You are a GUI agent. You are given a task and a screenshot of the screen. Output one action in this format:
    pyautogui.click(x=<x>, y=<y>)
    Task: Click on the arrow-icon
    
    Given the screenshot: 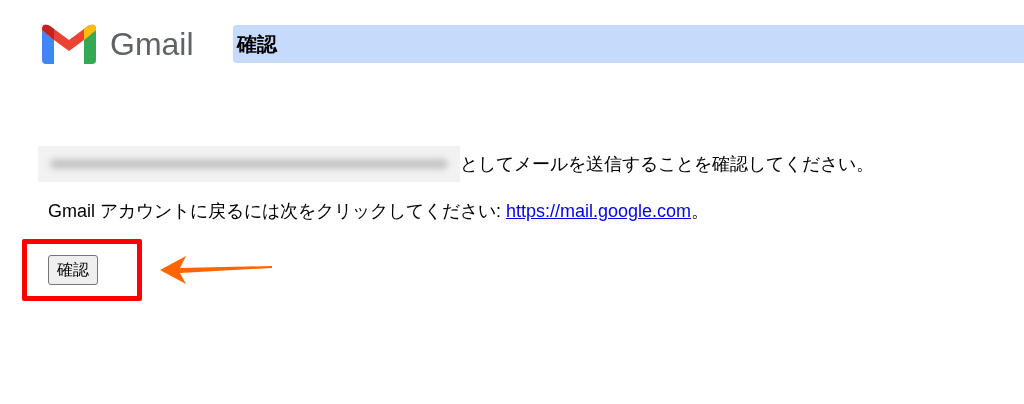 What is the action you would take?
    pyautogui.click(x=216, y=270)
    